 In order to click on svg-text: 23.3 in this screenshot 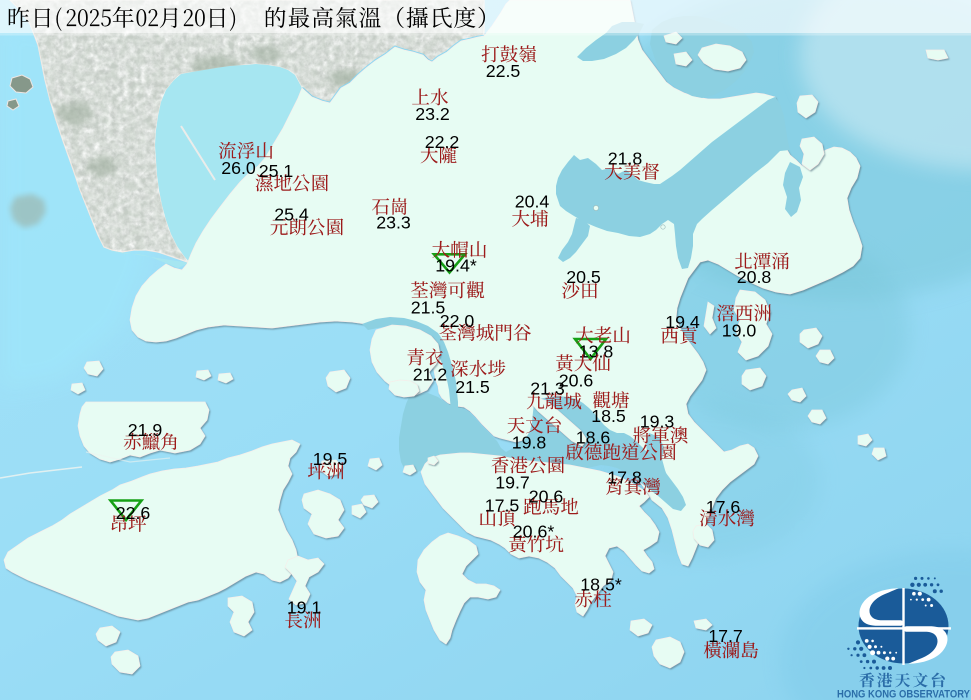, I will do `click(393, 222)`.